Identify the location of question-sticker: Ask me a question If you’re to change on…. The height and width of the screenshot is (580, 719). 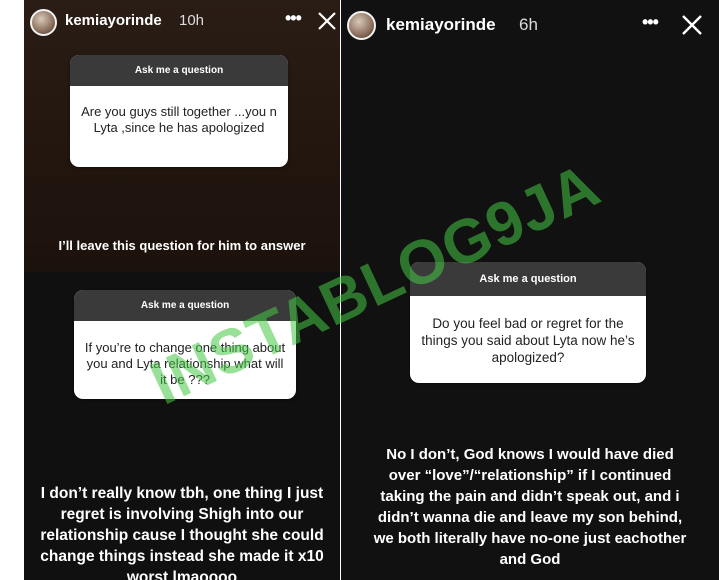
(185, 344).